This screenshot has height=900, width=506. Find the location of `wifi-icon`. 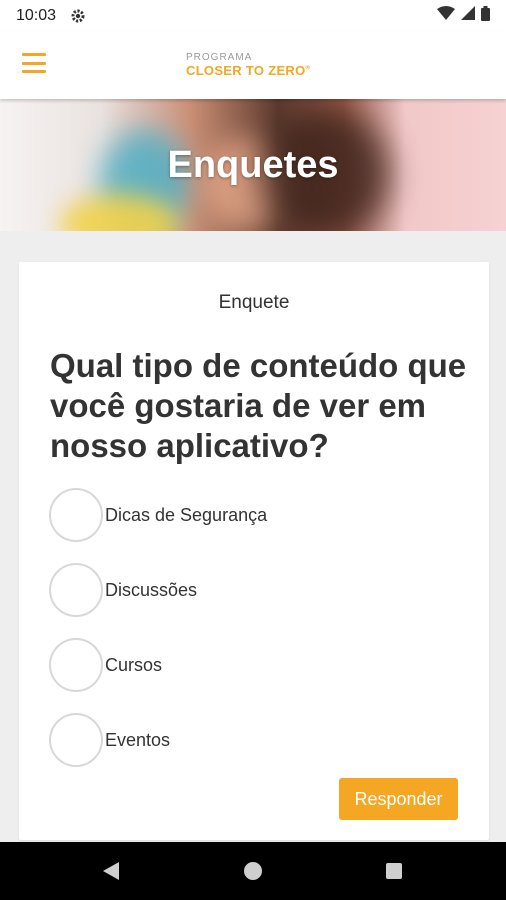

wifi-icon is located at coordinates (446, 15).